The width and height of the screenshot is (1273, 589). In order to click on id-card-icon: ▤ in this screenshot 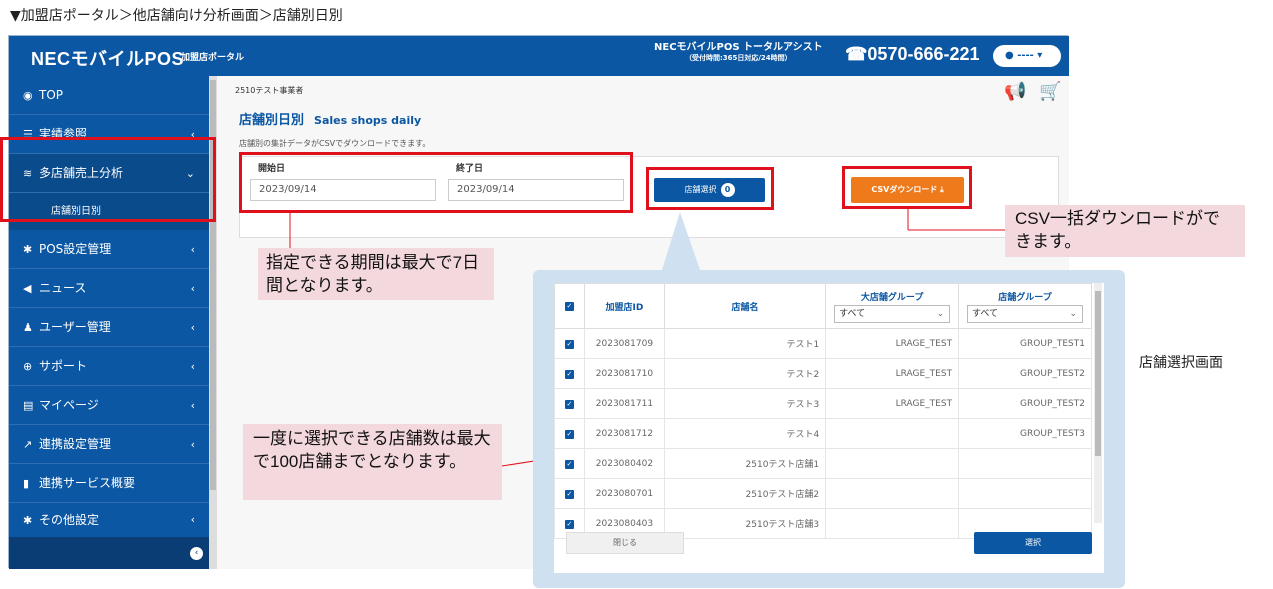, I will do `click(28, 405)`.